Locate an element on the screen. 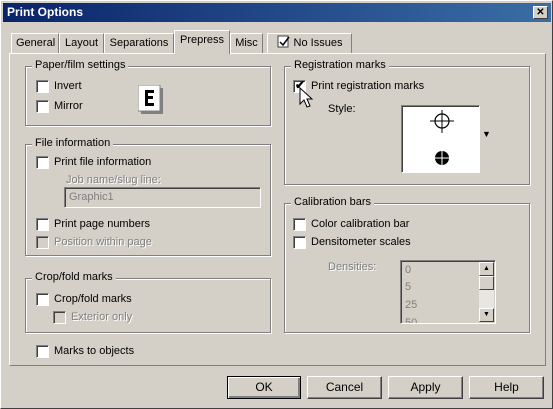 The width and height of the screenshot is (553, 409). scroll-down-button: ▼ is located at coordinates (486, 315).